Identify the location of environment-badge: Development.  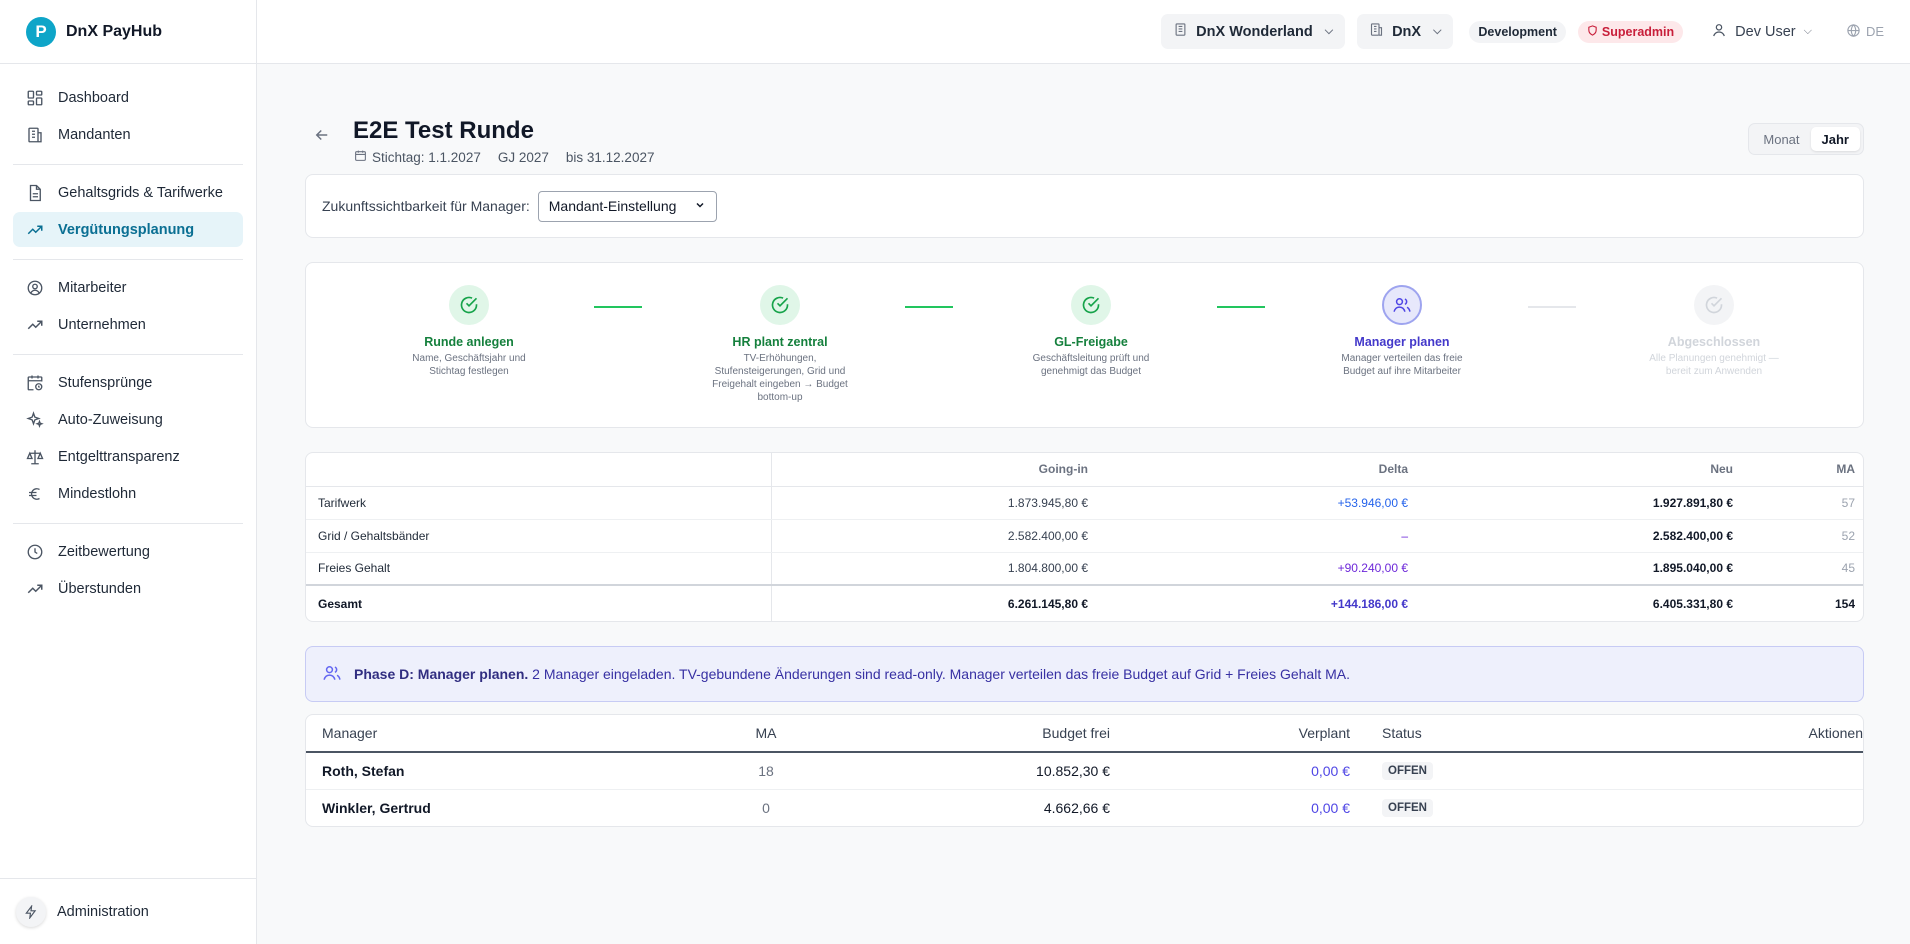
(1517, 31).